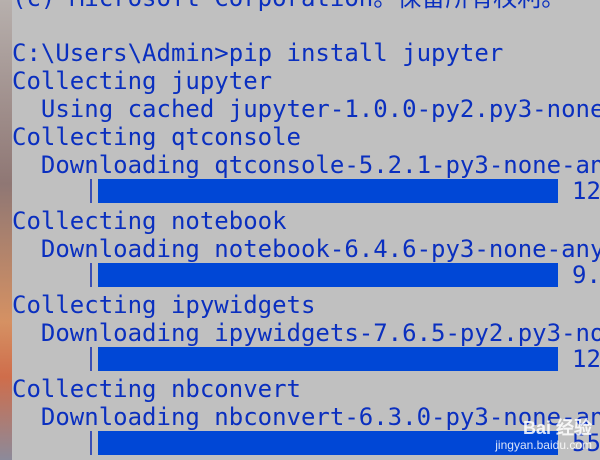 The width and height of the screenshot is (600, 460). Describe the element at coordinates (586, 191) in the screenshot. I see `progress-label-qtconsole: 12` at that location.